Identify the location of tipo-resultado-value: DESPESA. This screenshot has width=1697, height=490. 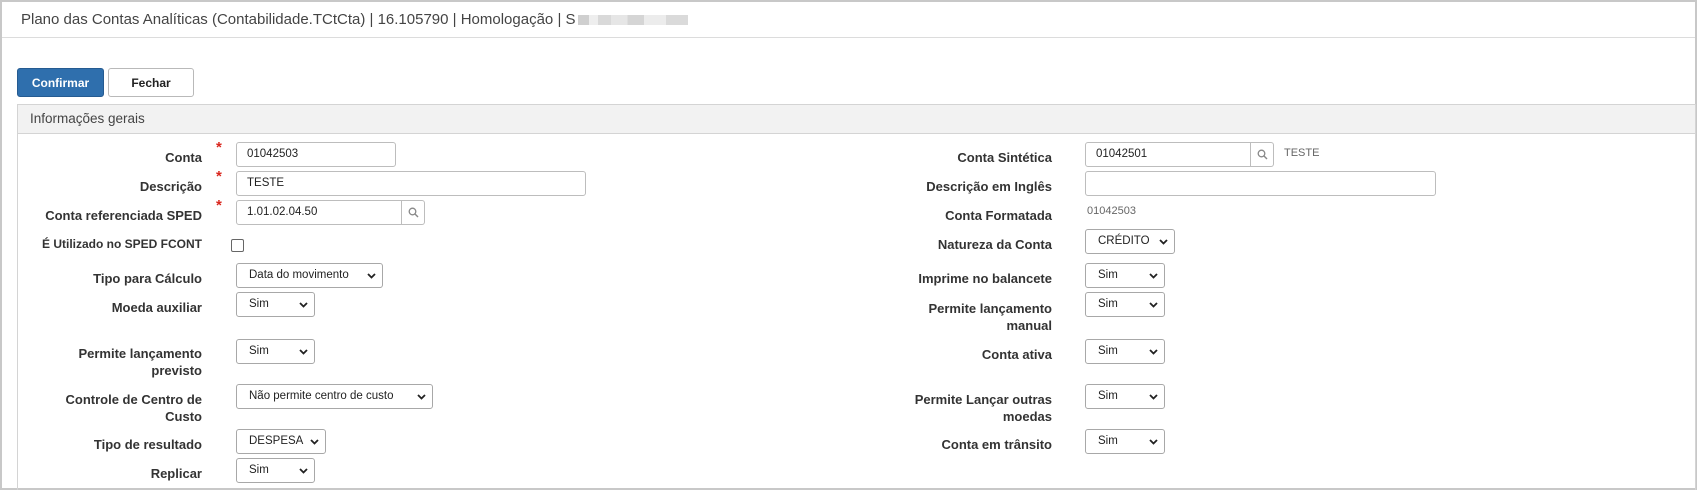
(276, 441).